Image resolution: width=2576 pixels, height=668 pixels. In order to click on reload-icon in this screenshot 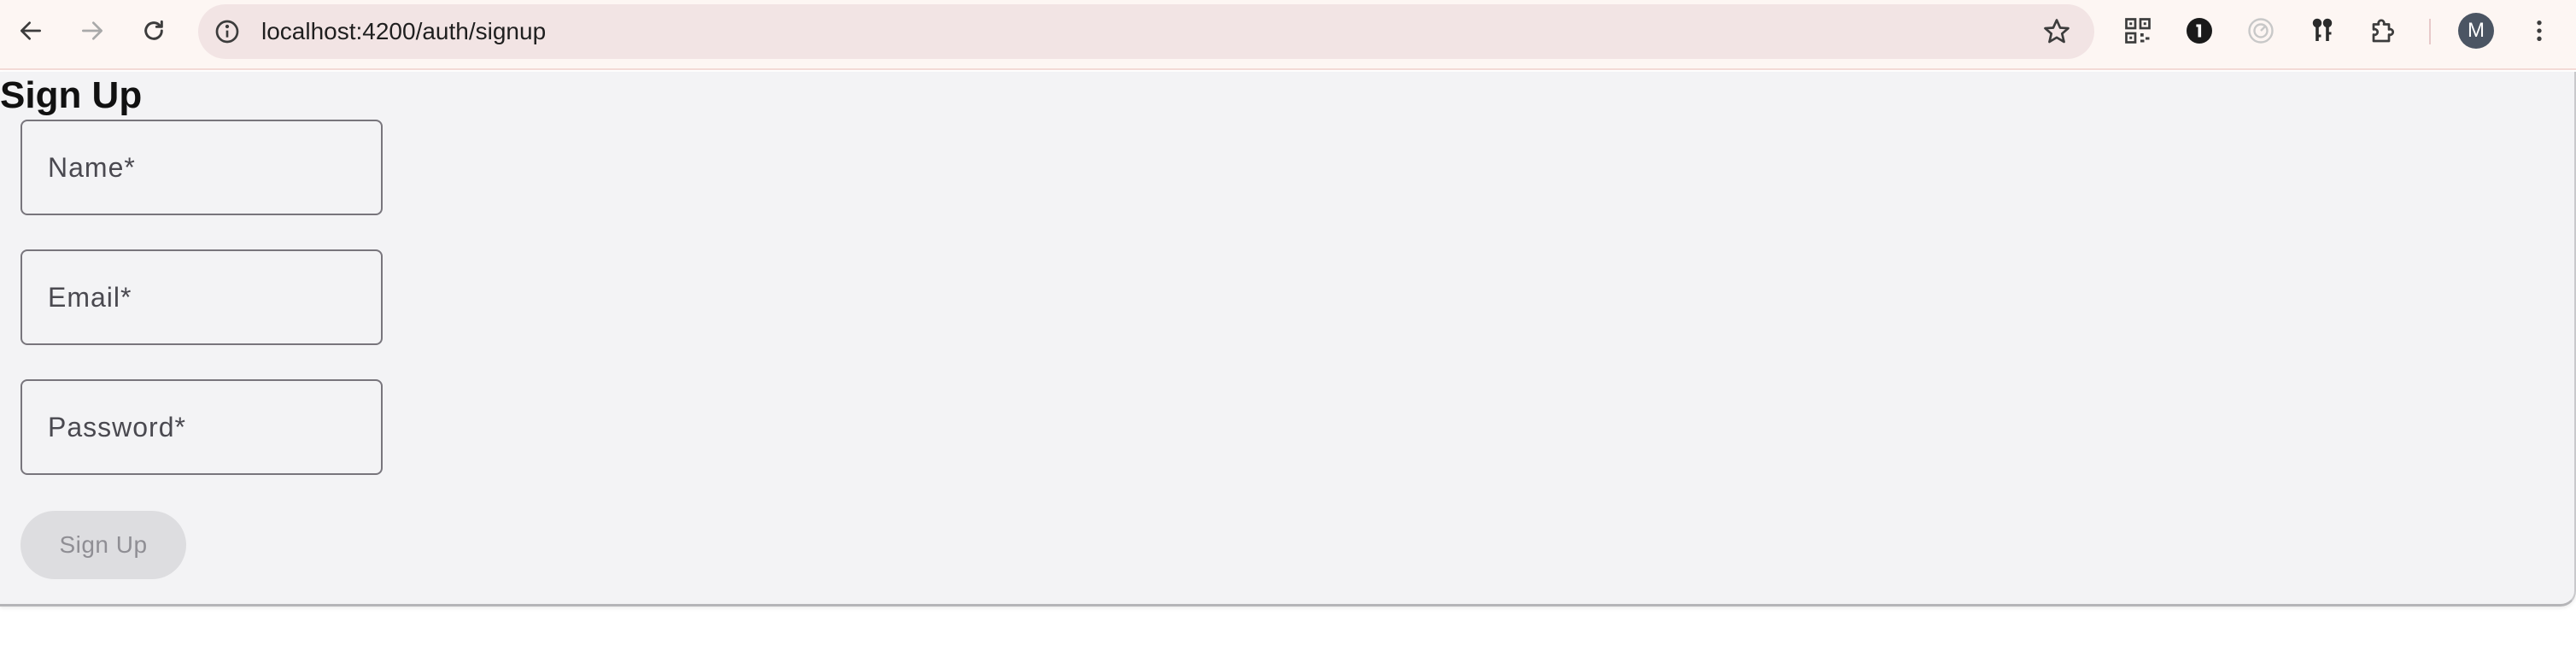, I will do `click(154, 31)`.